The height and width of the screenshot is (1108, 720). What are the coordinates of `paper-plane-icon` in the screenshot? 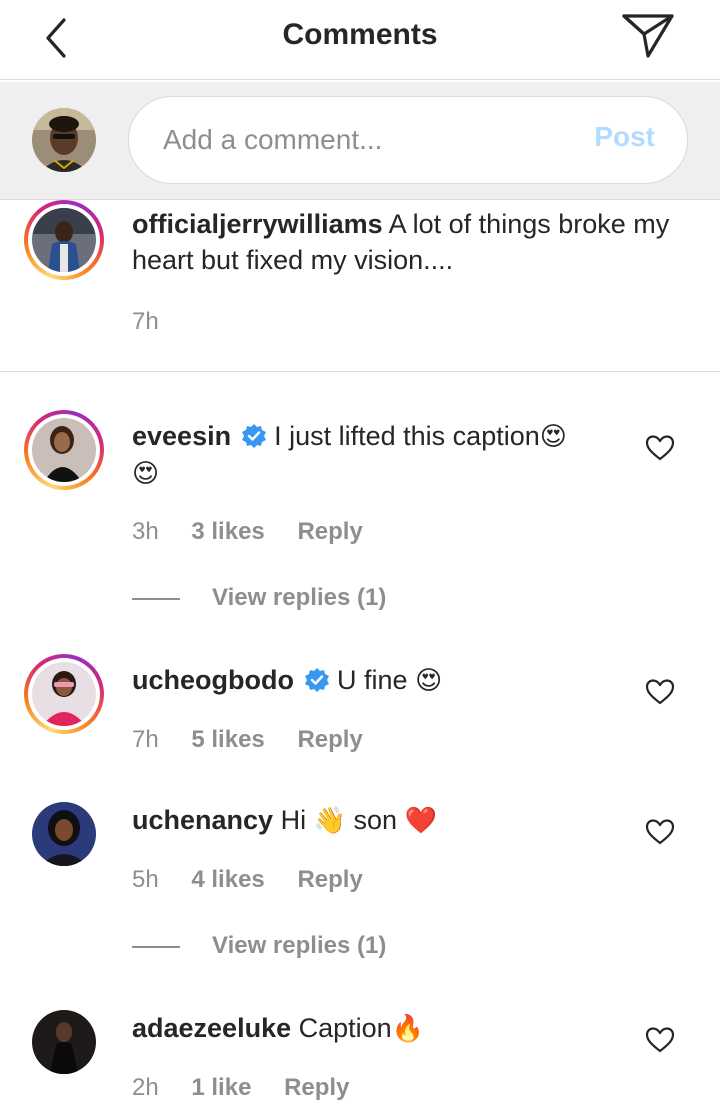 It's located at (648, 36).